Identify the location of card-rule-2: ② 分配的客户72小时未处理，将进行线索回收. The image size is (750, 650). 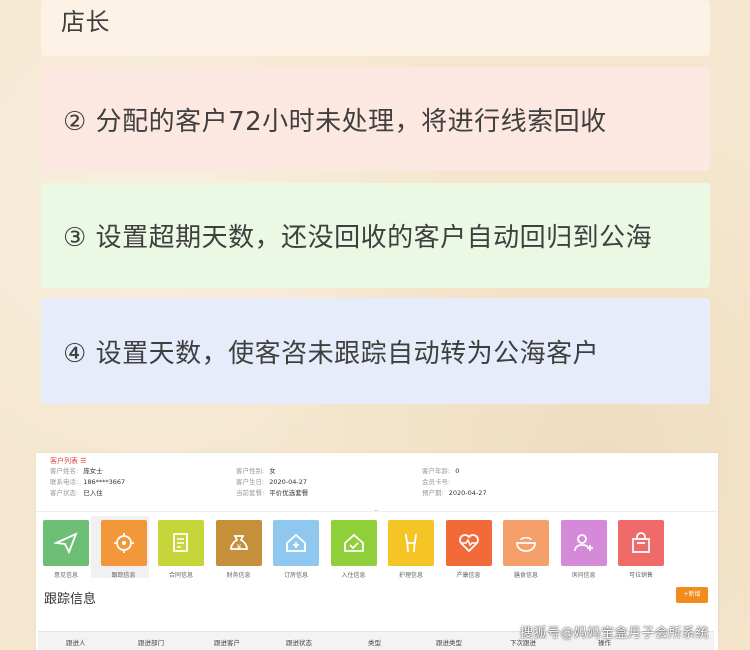
(375, 119).